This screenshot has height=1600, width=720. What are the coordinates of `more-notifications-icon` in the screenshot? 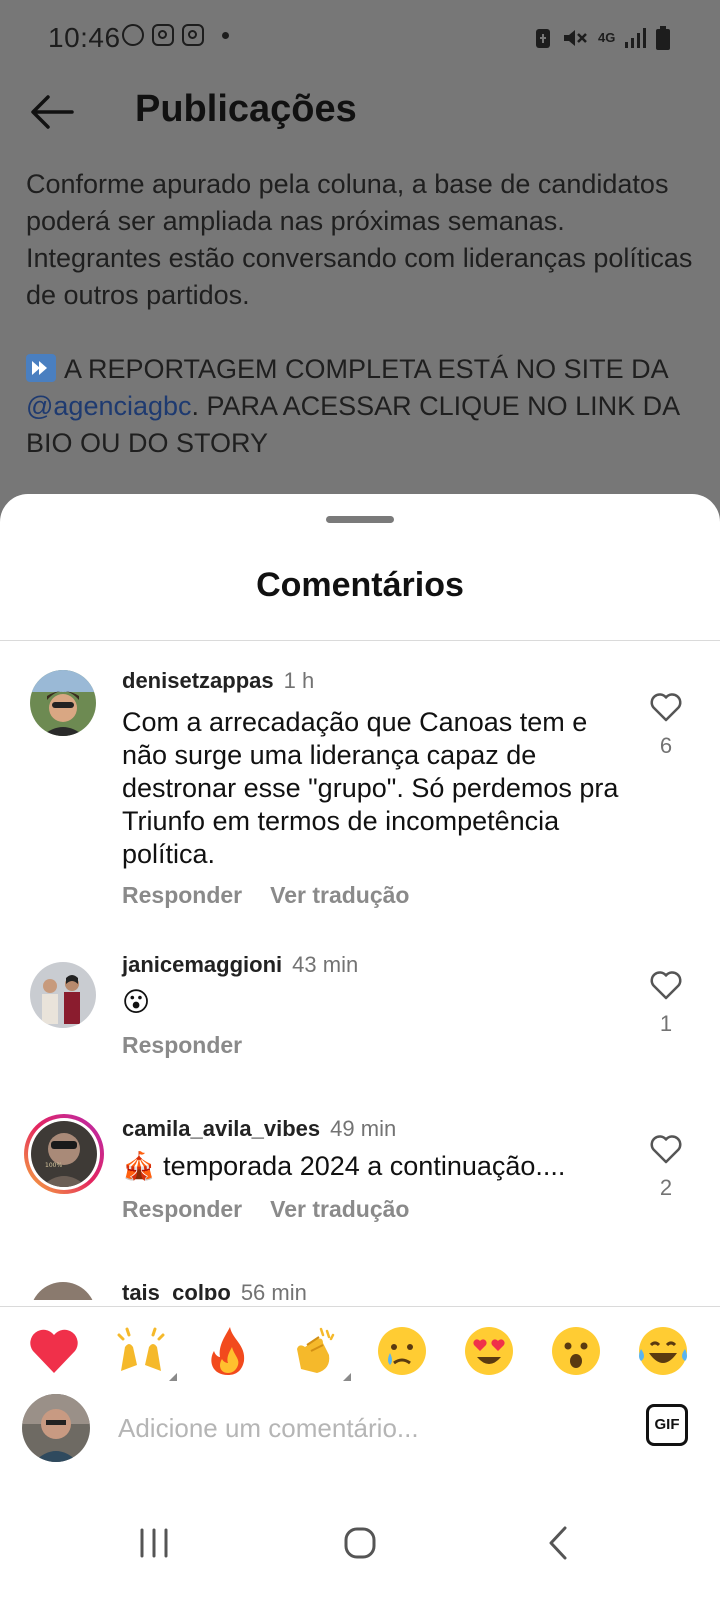 It's located at (225, 35).